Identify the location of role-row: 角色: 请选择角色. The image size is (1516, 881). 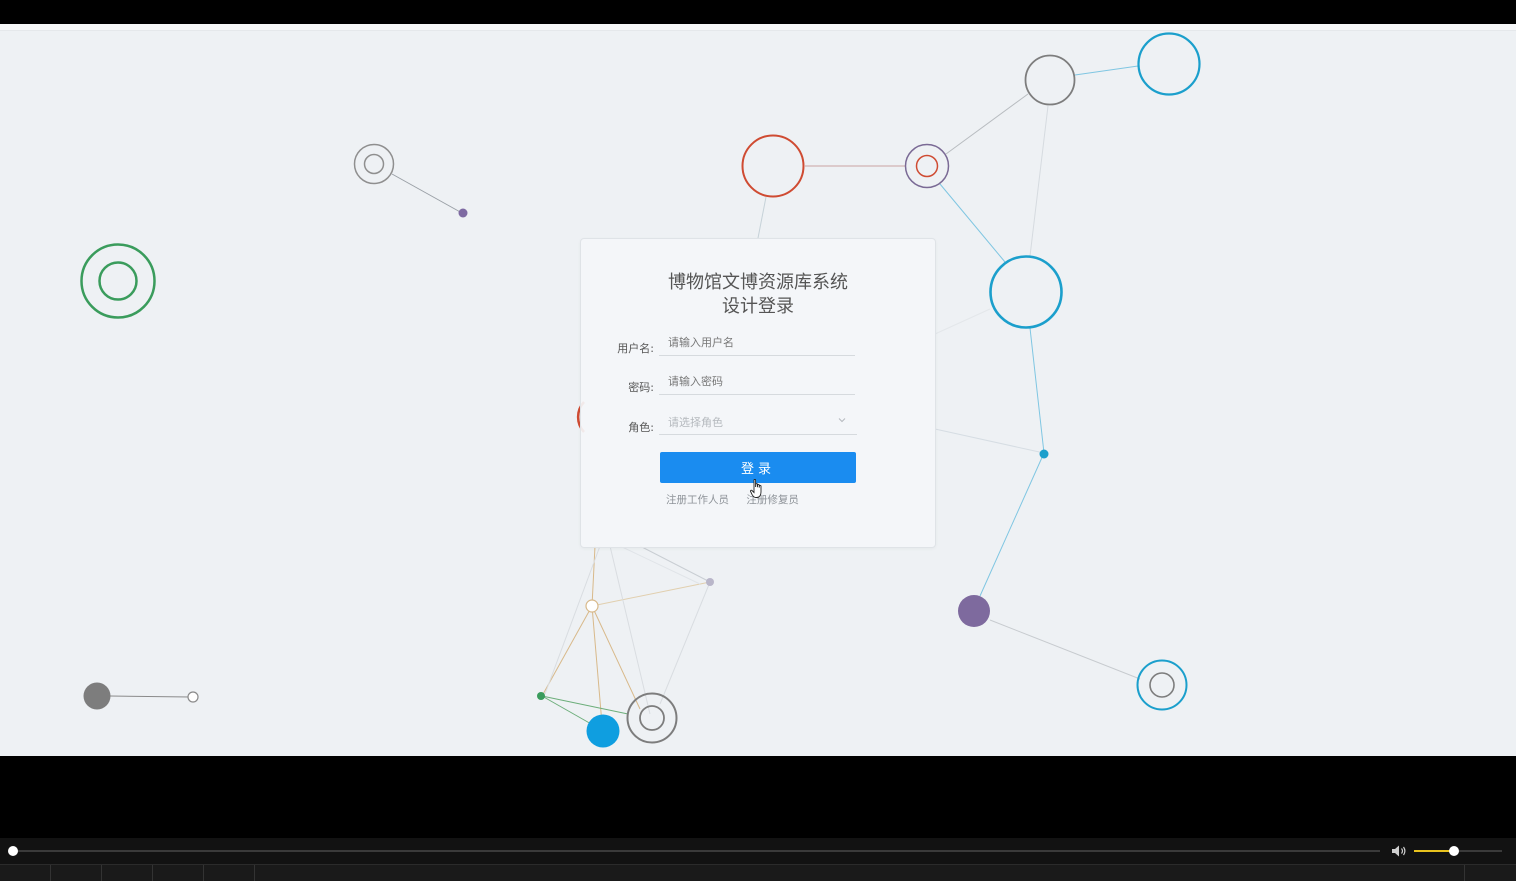
(758, 429).